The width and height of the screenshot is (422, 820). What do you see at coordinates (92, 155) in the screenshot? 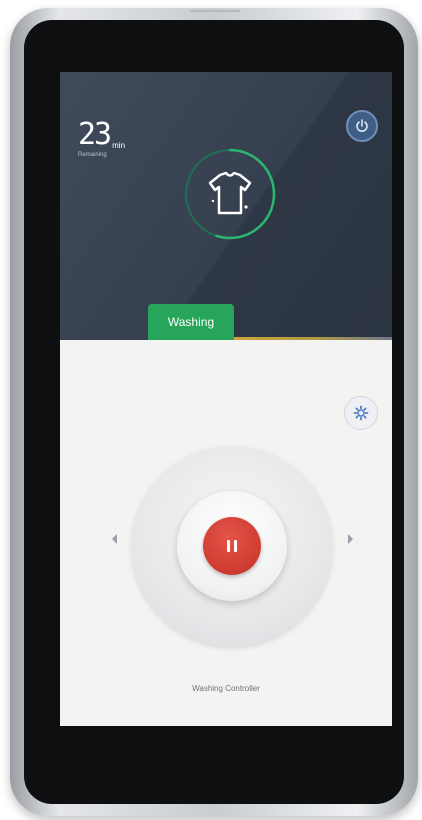
I see `timer-sub-label: Remaining` at bounding box center [92, 155].